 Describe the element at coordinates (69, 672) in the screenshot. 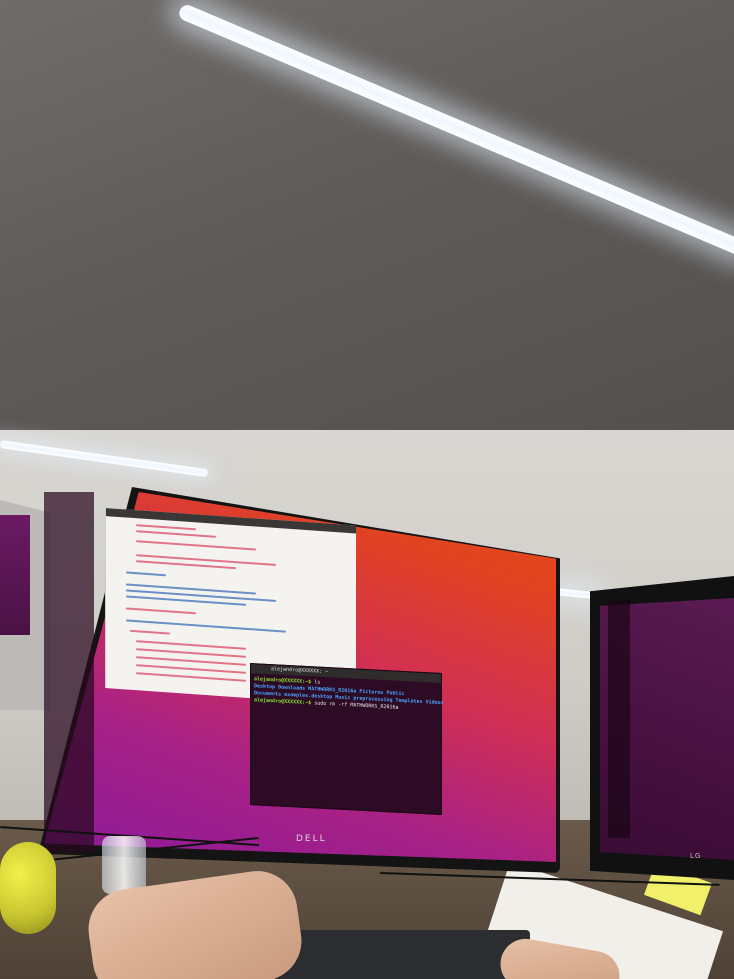

I see `ubuntu-launcher` at that location.